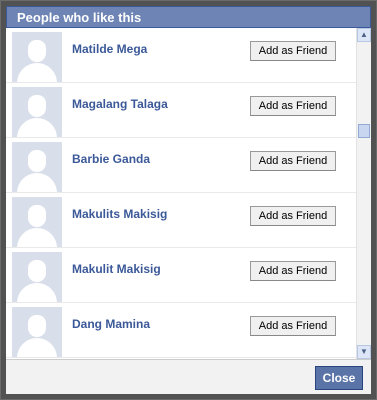 Image resolution: width=377 pixels, height=400 pixels. What do you see at coordinates (364, 352) in the screenshot?
I see `chevron-down-icon: ▼` at bounding box center [364, 352].